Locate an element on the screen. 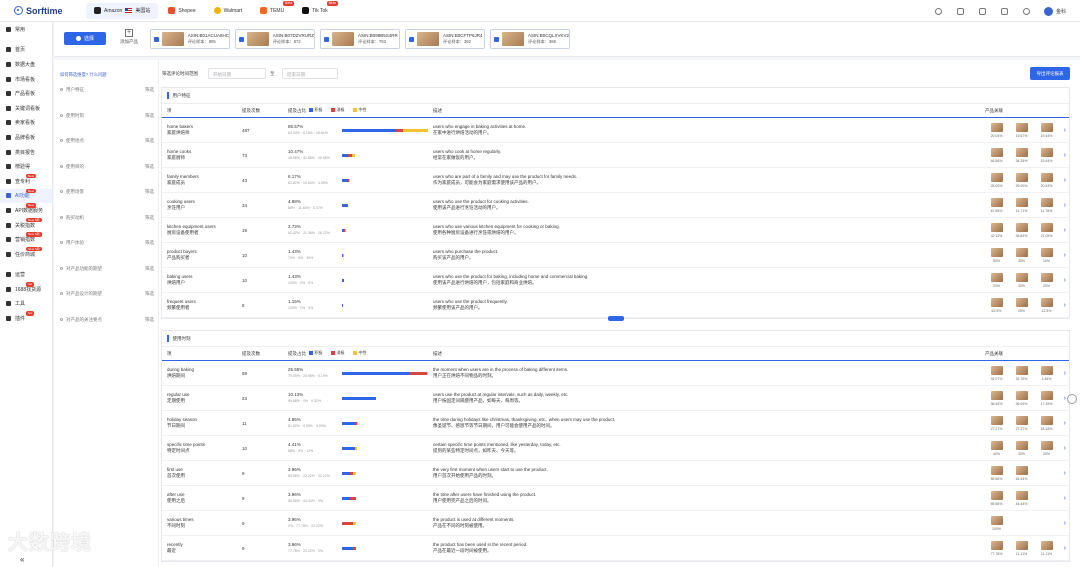 Image resolution: width=1080 pixels, height=567 pixels. avatar is located at coordinates (1048, 11).